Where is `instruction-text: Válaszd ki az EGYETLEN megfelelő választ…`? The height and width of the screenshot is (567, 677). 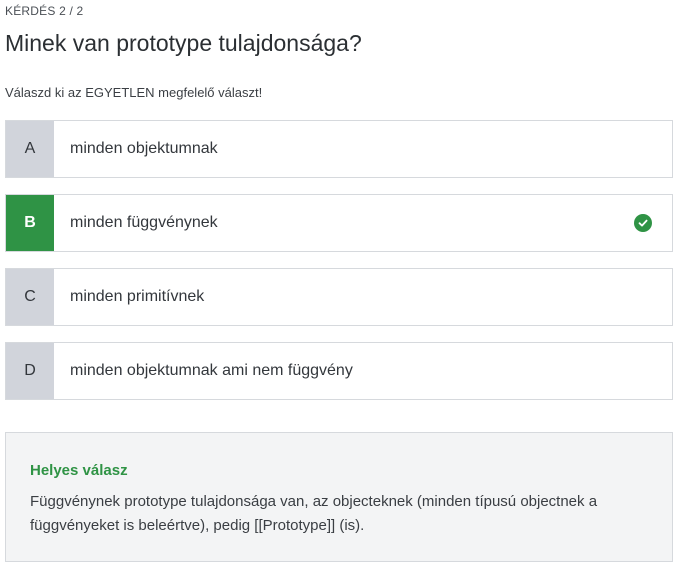 instruction-text: Válaszd ki az EGYETLEN megfelelő választ… is located at coordinates (134, 92).